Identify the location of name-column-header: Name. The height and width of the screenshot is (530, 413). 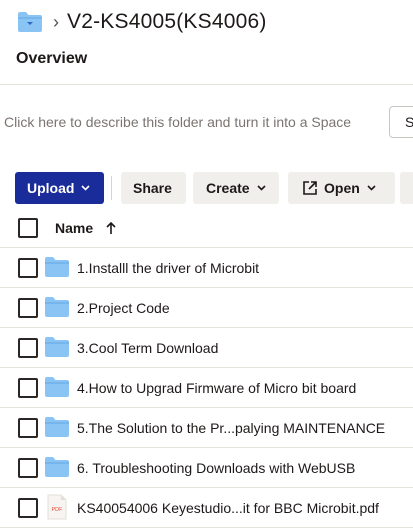
(74, 228).